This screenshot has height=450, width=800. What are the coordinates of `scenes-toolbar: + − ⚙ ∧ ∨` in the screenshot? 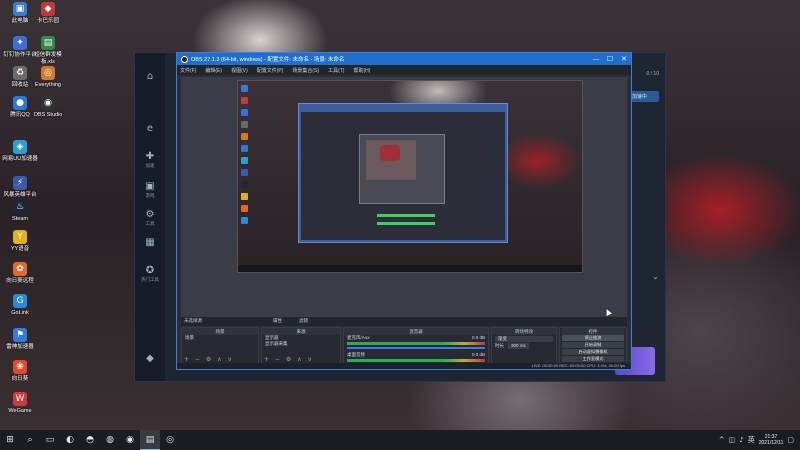 It's located at (209, 359).